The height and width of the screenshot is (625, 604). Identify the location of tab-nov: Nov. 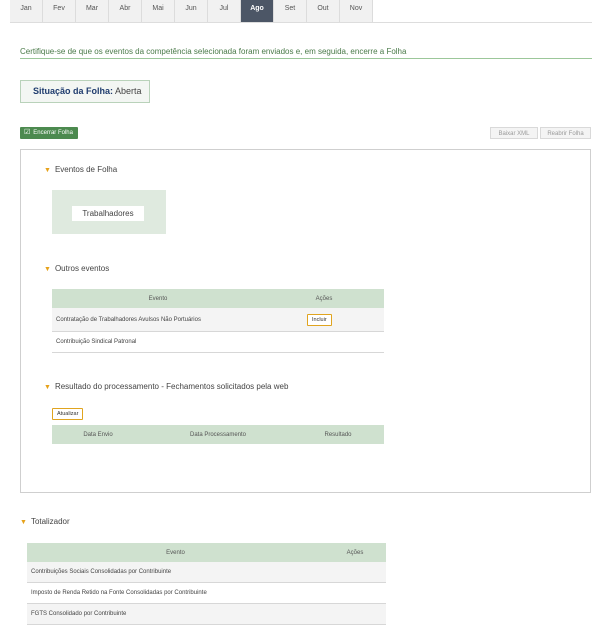
(356, 11).